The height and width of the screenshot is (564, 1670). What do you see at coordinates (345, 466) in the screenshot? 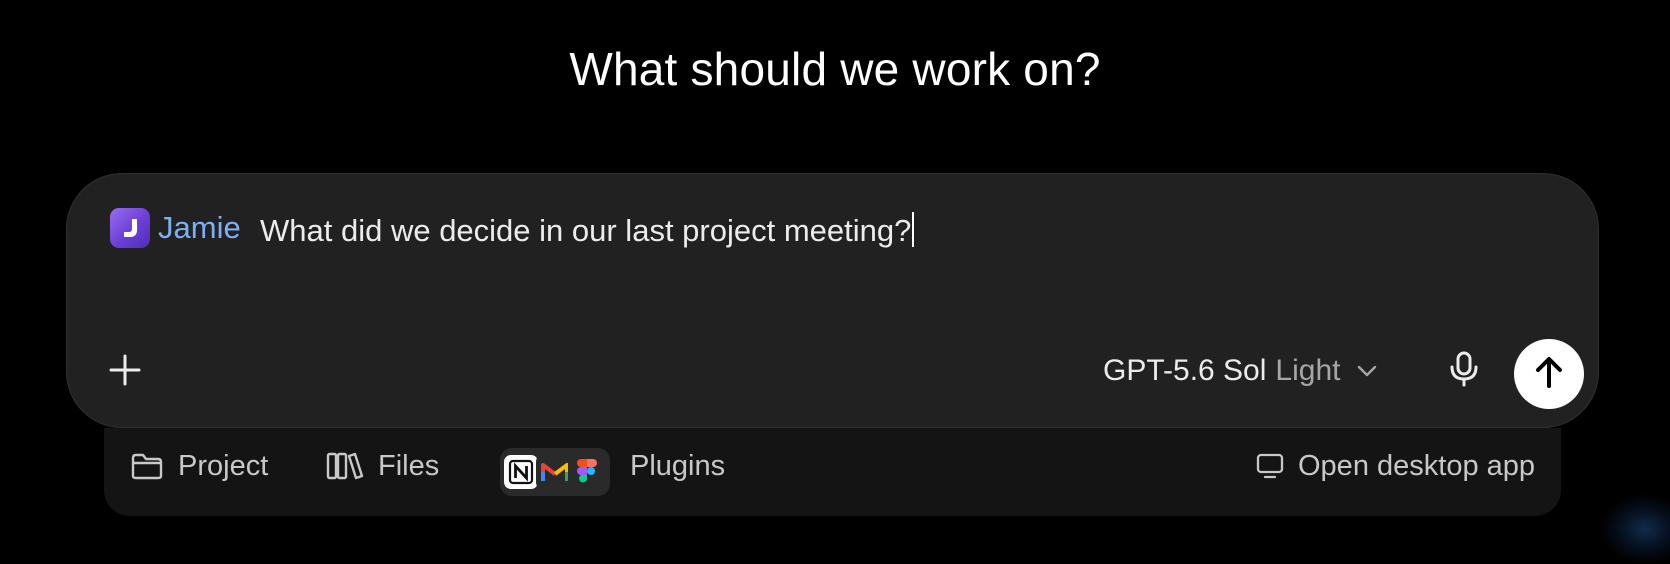
I see `library-icon` at bounding box center [345, 466].